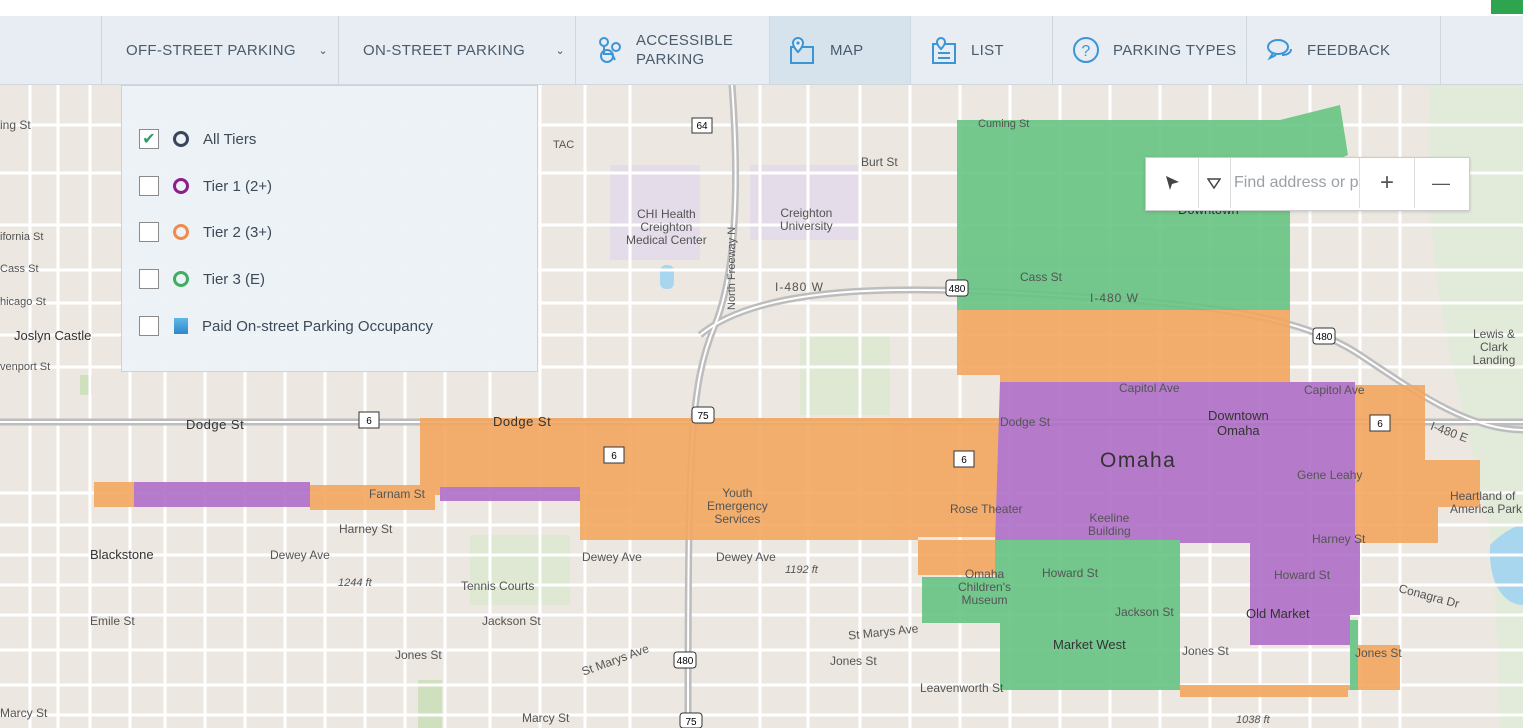  Describe the element at coordinates (1004, 124) in the screenshot. I see `street-label: Cuming St` at that location.